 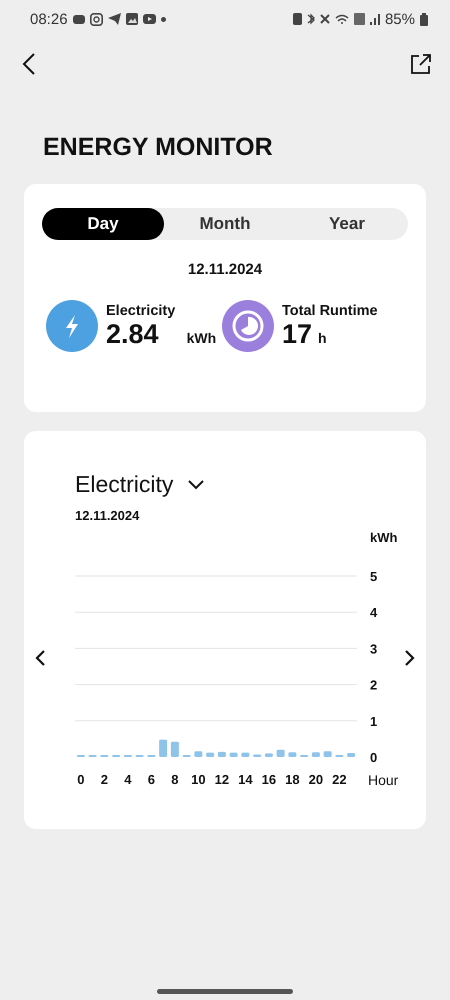 I want to click on battery-percent: 85%, so click(x=399, y=19).